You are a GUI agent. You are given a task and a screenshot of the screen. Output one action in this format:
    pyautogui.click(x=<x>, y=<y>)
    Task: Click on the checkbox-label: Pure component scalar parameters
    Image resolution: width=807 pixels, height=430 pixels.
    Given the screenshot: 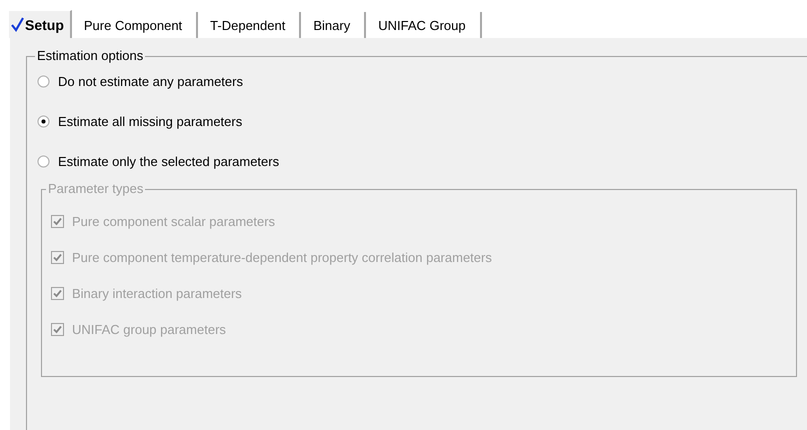 What is the action you would take?
    pyautogui.click(x=174, y=221)
    